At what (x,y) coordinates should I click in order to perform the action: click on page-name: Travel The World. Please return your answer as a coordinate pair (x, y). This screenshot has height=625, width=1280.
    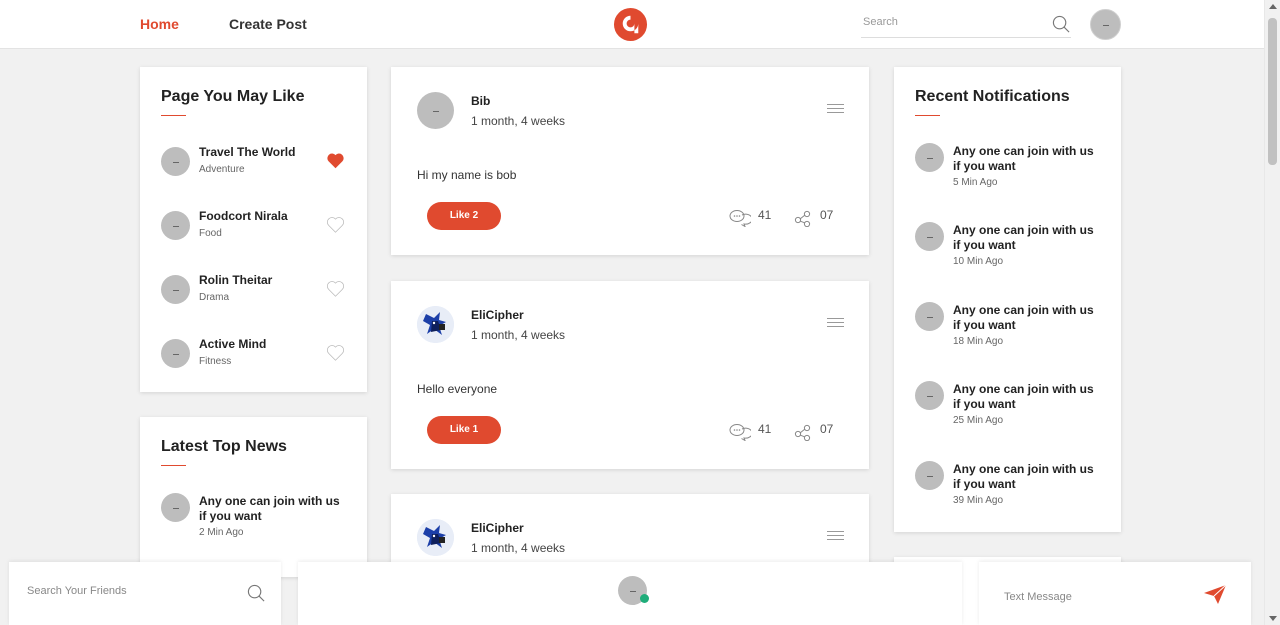
    Looking at the image, I should click on (247, 152).